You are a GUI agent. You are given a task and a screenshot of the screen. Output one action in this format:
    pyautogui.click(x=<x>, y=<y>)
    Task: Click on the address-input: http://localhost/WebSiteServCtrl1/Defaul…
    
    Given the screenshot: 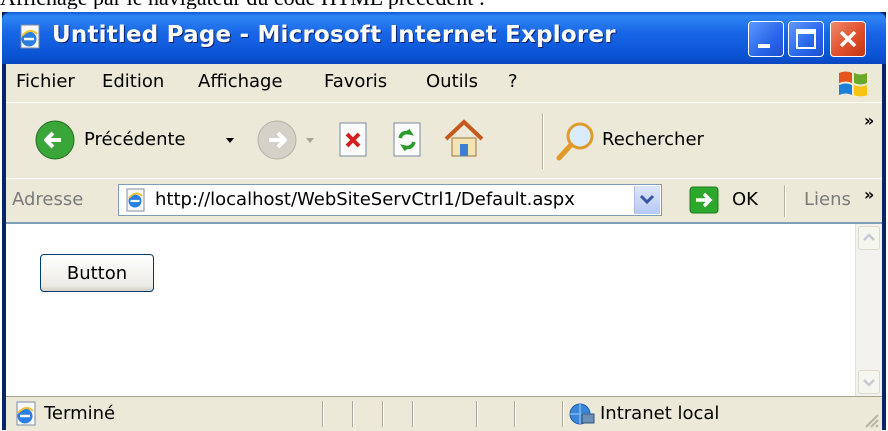 What is the action you would take?
    pyautogui.click(x=390, y=200)
    